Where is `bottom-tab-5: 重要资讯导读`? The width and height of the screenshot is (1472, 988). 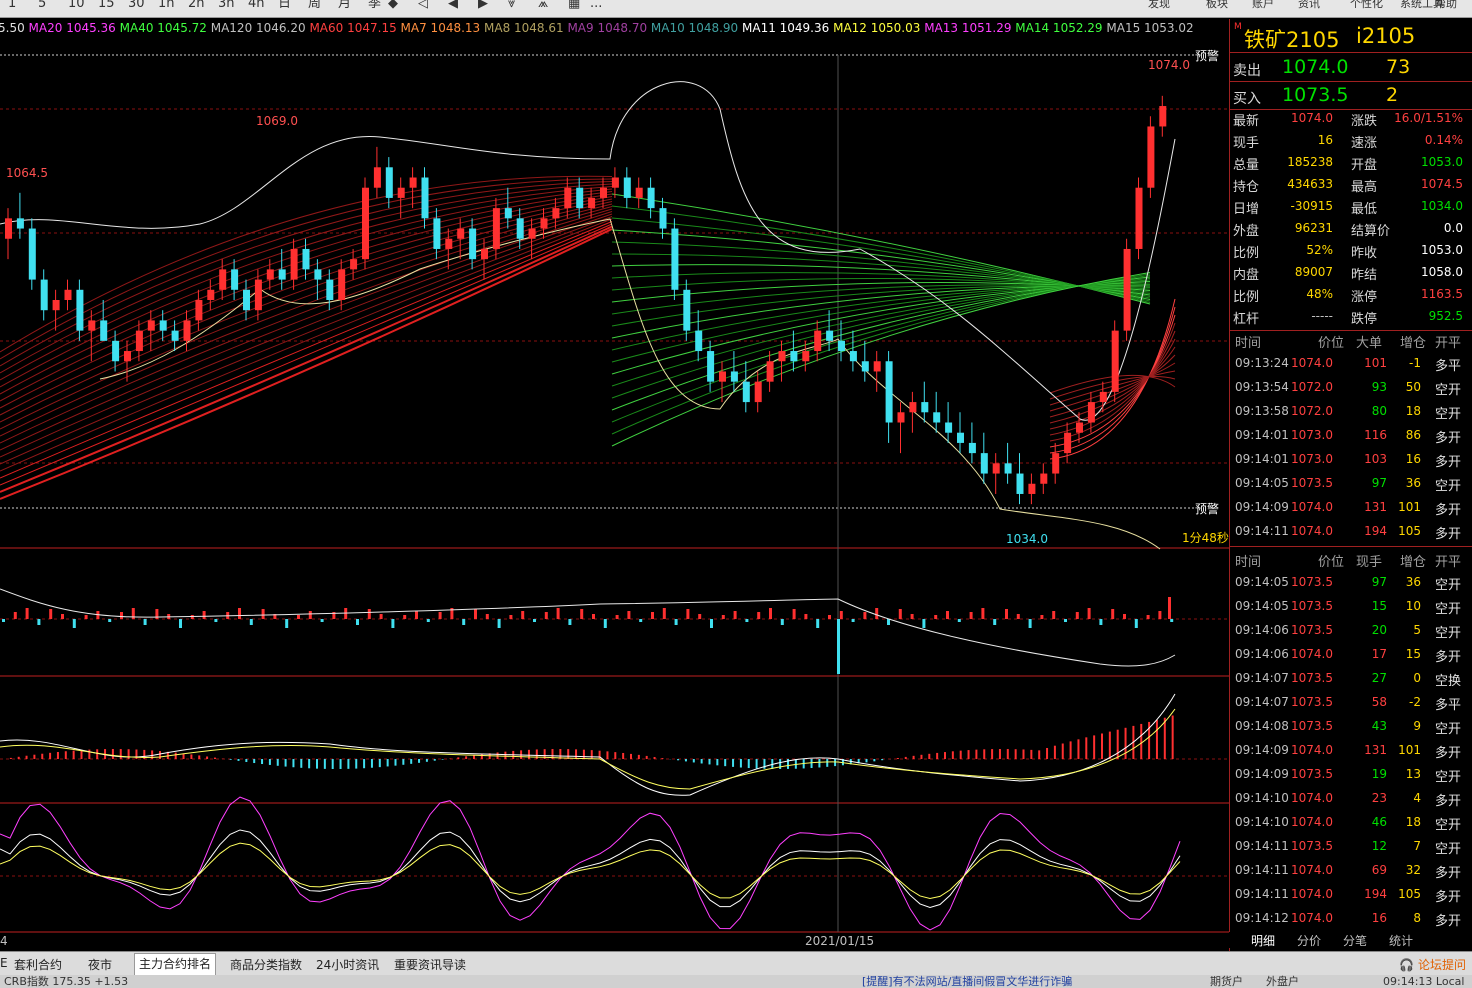 bottom-tab-5: 重要资讯导读 is located at coordinates (430, 964).